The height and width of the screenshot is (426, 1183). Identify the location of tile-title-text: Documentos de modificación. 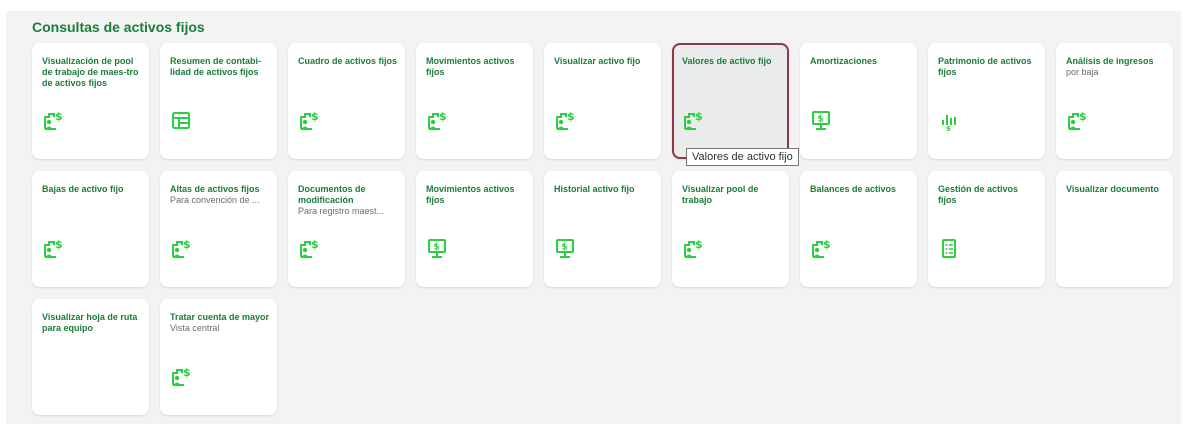
(332, 194).